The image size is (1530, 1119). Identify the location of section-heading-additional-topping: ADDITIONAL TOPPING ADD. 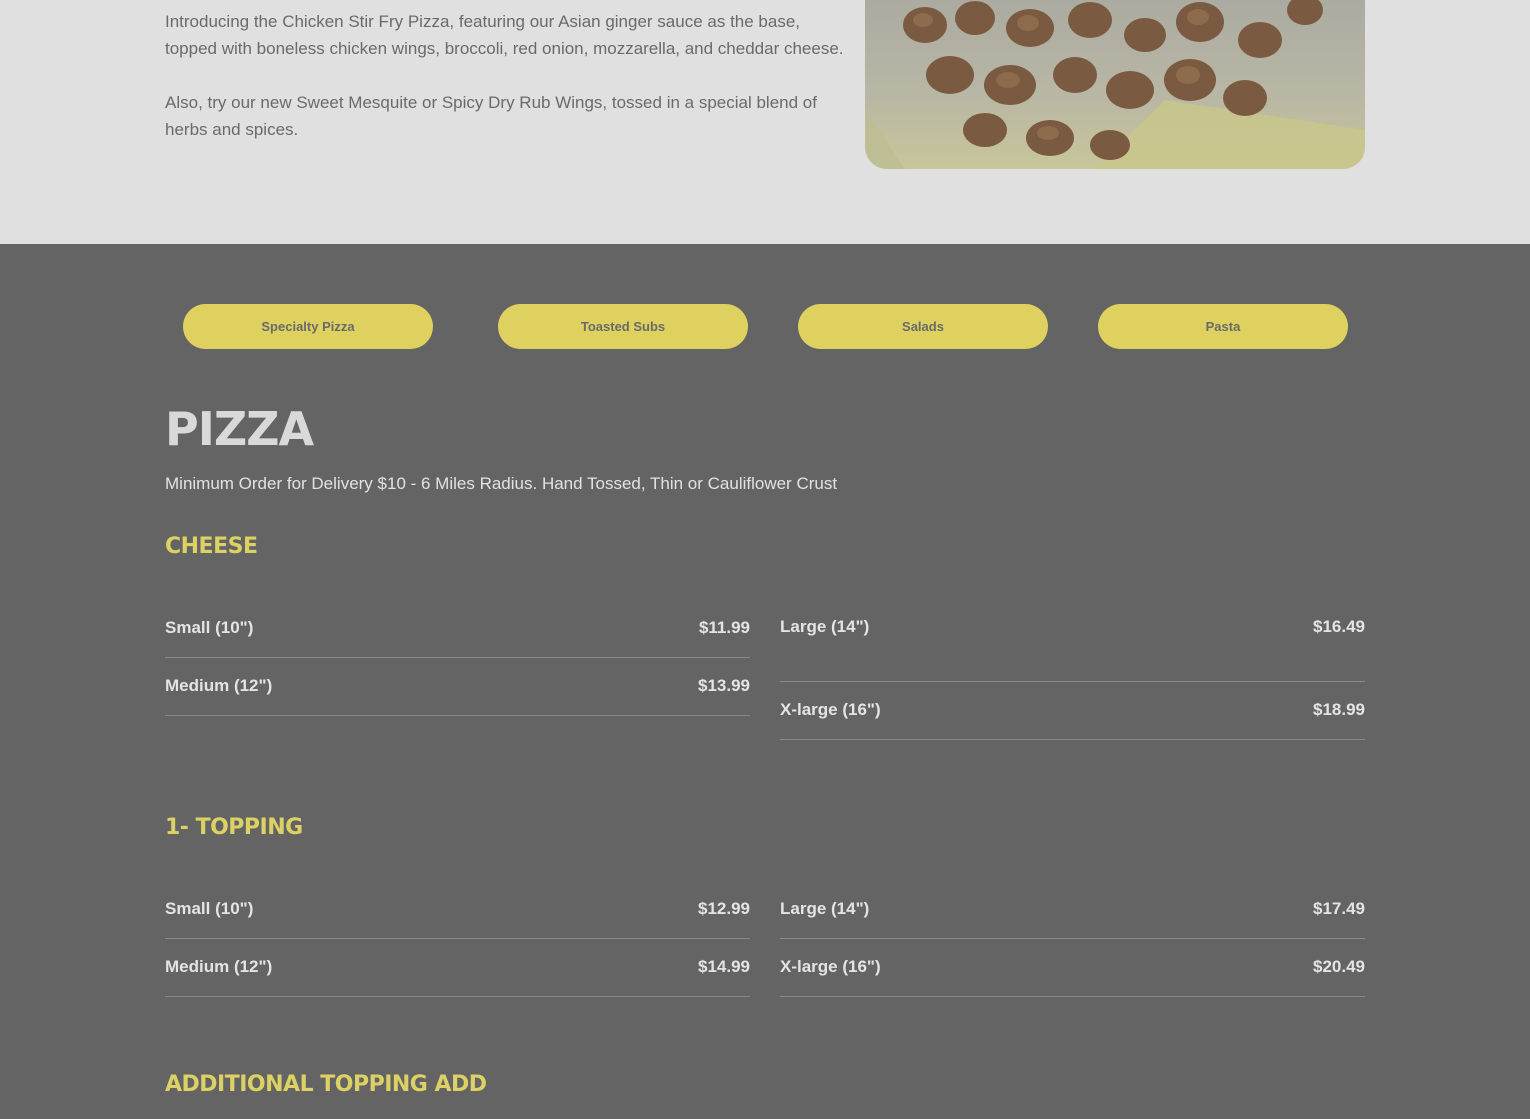
(326, 1084).